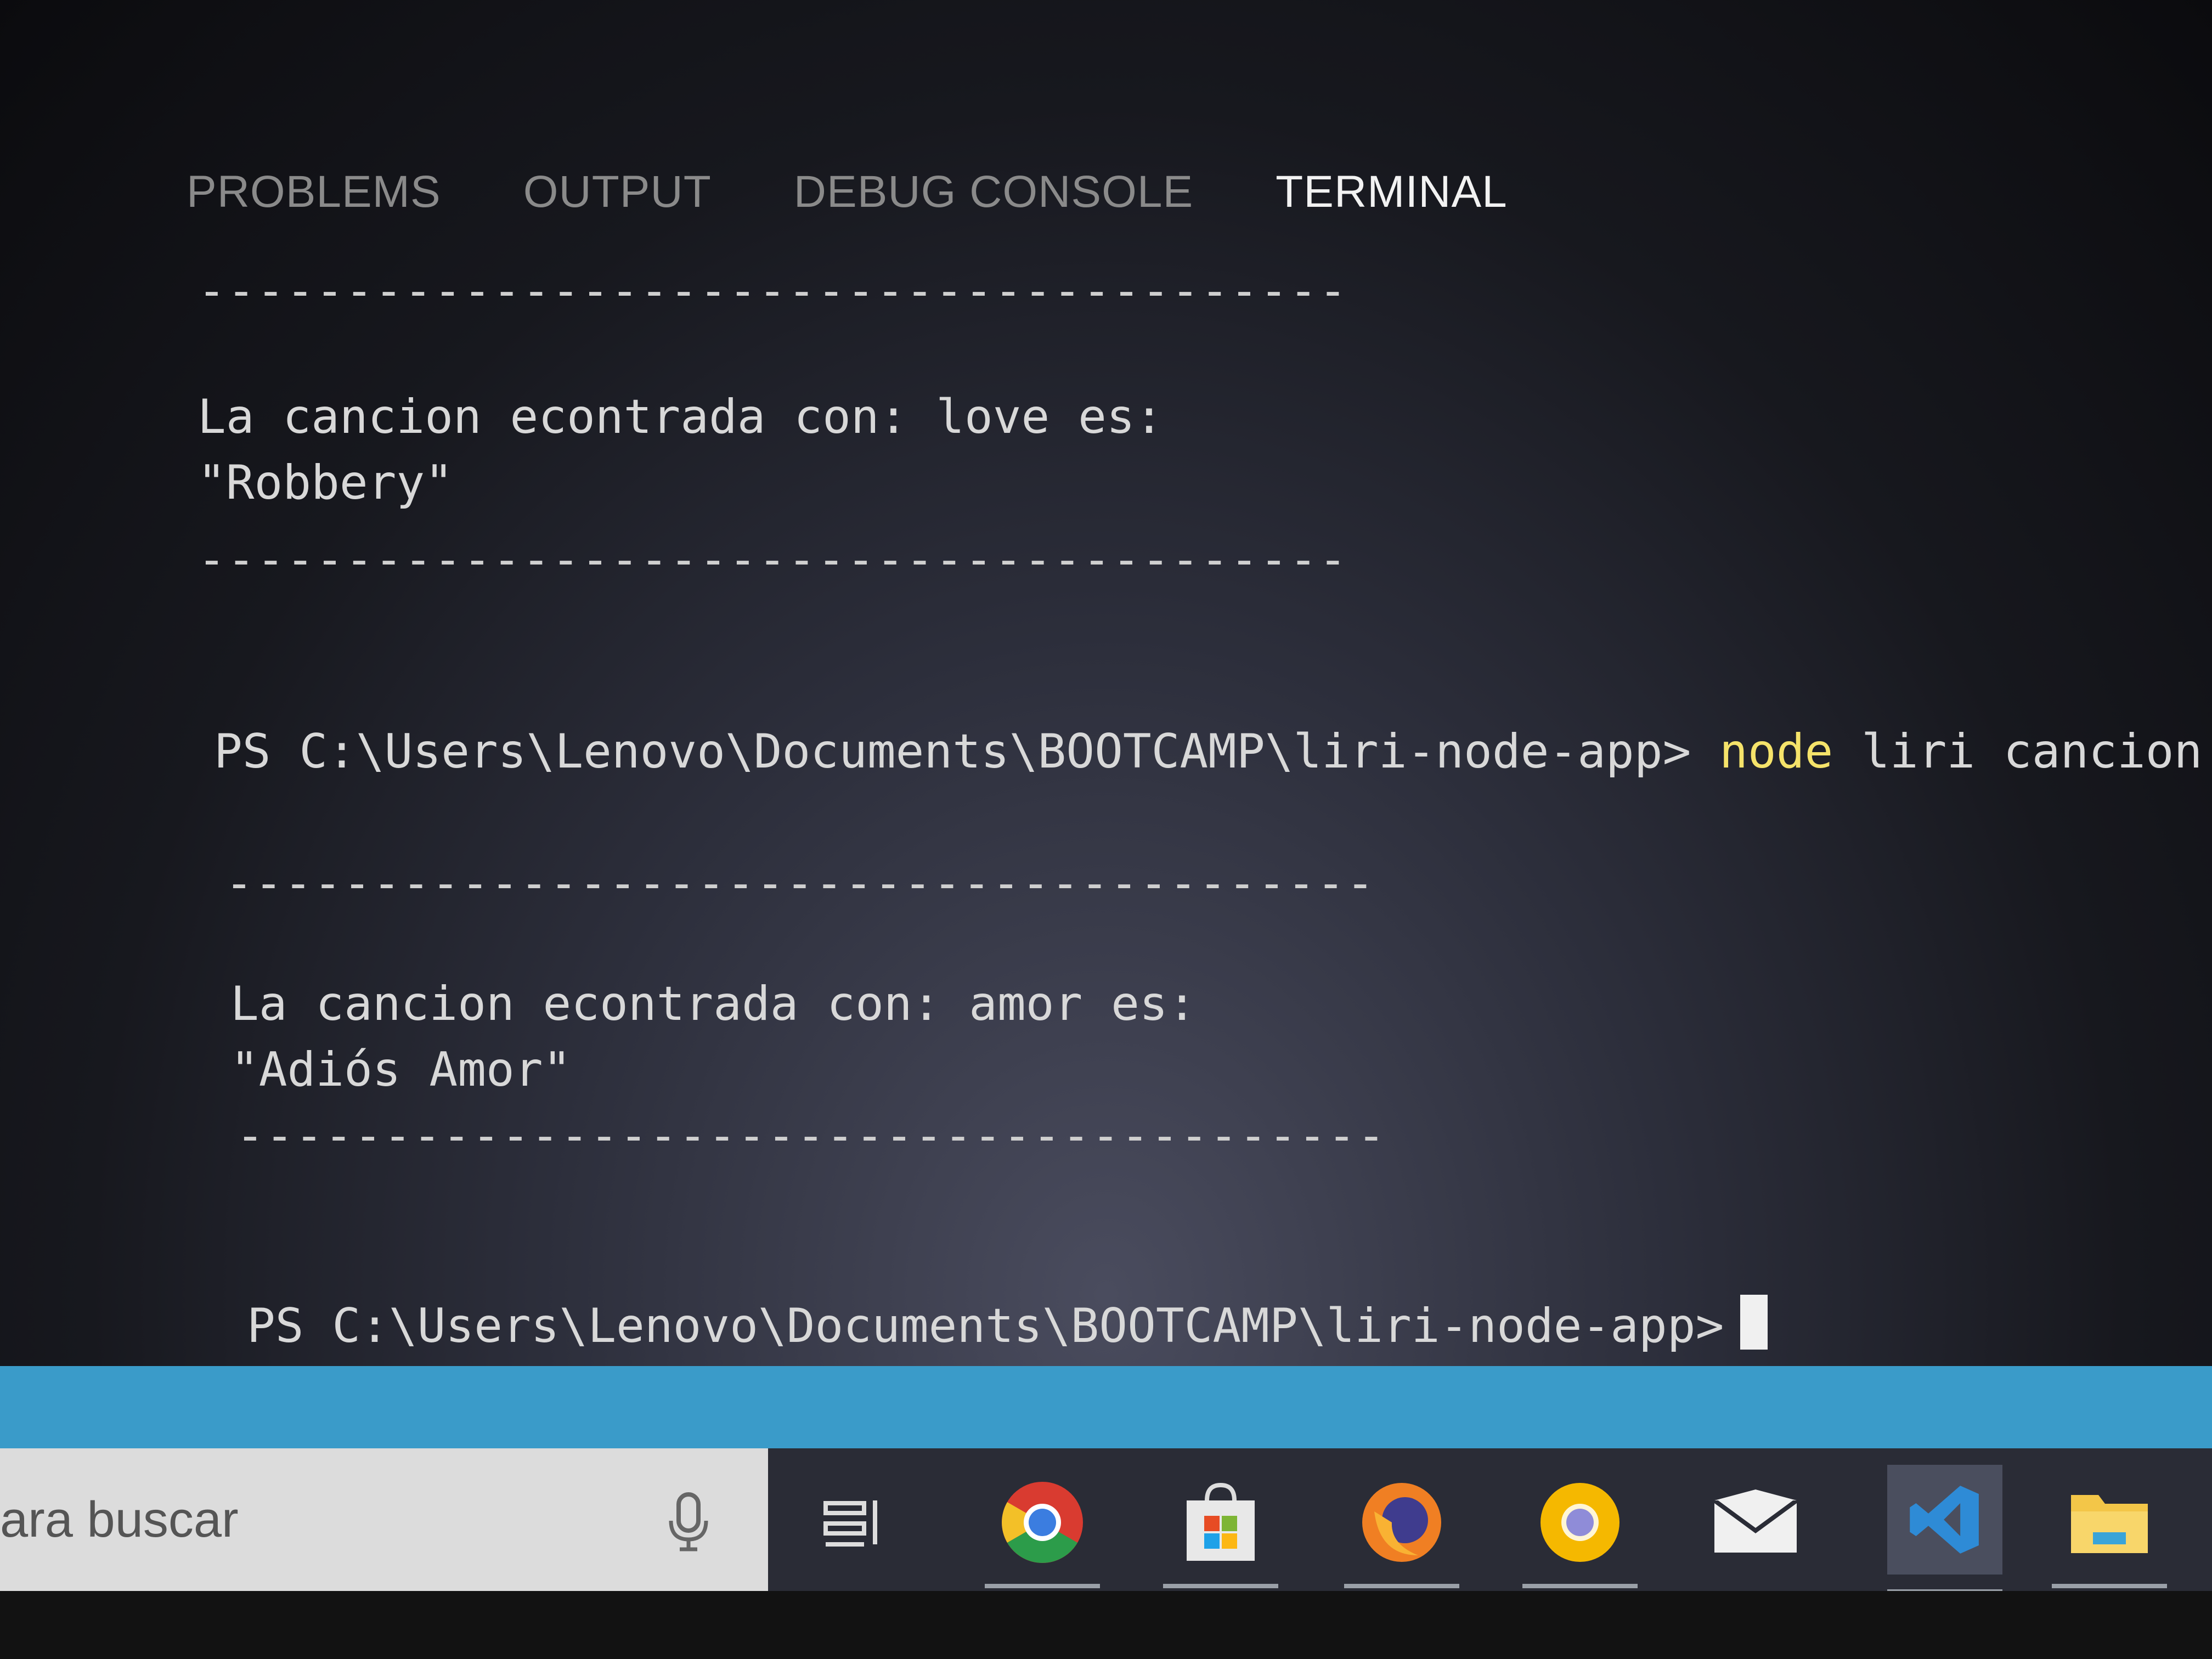 The image size is (2212, 1659). I want to click on result-line: "Robbery", so click(325, 483).